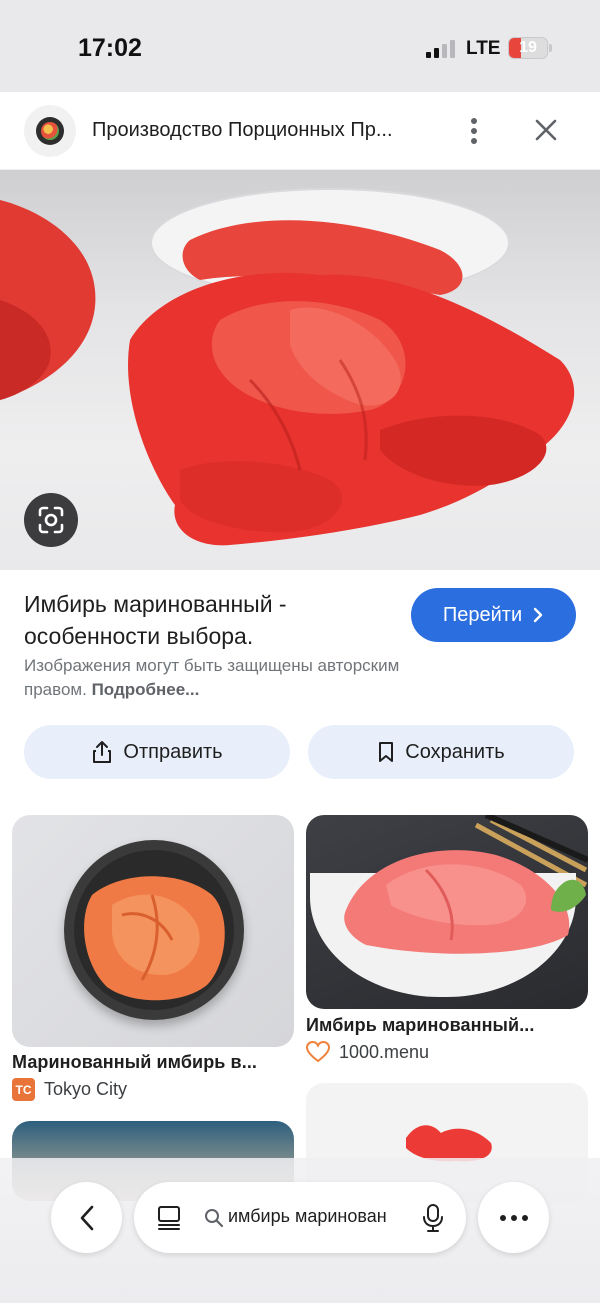 This screenshot has width=600, height=1303. What do you see at coordinates (169, 1218) in the screenshot?
I see `tabs-icon` at bounding box center [169, 1218].